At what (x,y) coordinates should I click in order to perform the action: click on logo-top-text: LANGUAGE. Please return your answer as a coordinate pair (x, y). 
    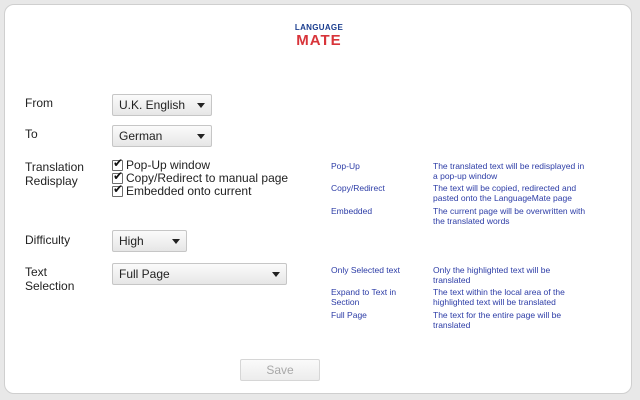
    Looking at the image, I should click on (319, 27).